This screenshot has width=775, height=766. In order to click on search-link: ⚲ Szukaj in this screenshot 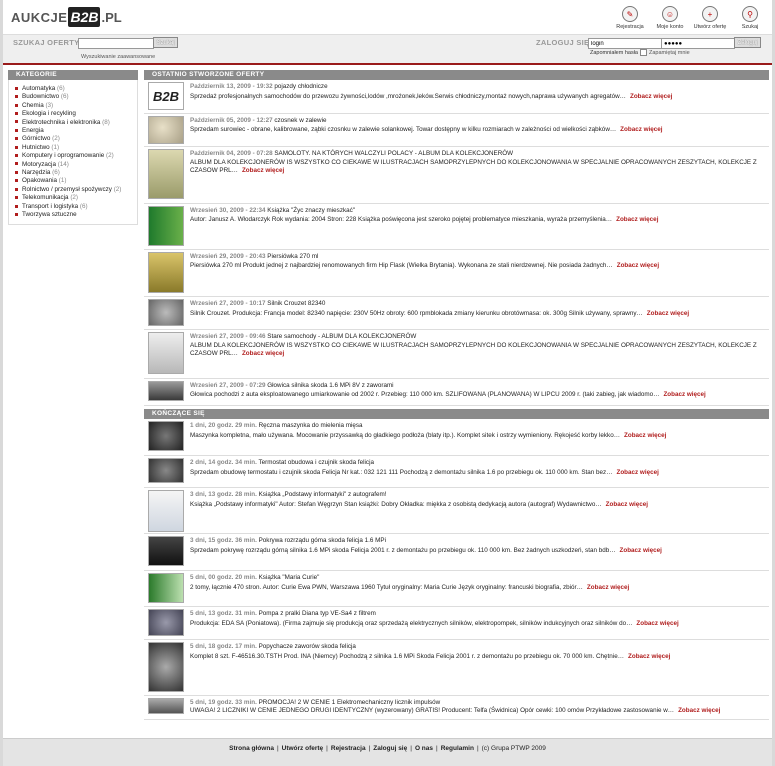, I will do `click(750, 18)`.